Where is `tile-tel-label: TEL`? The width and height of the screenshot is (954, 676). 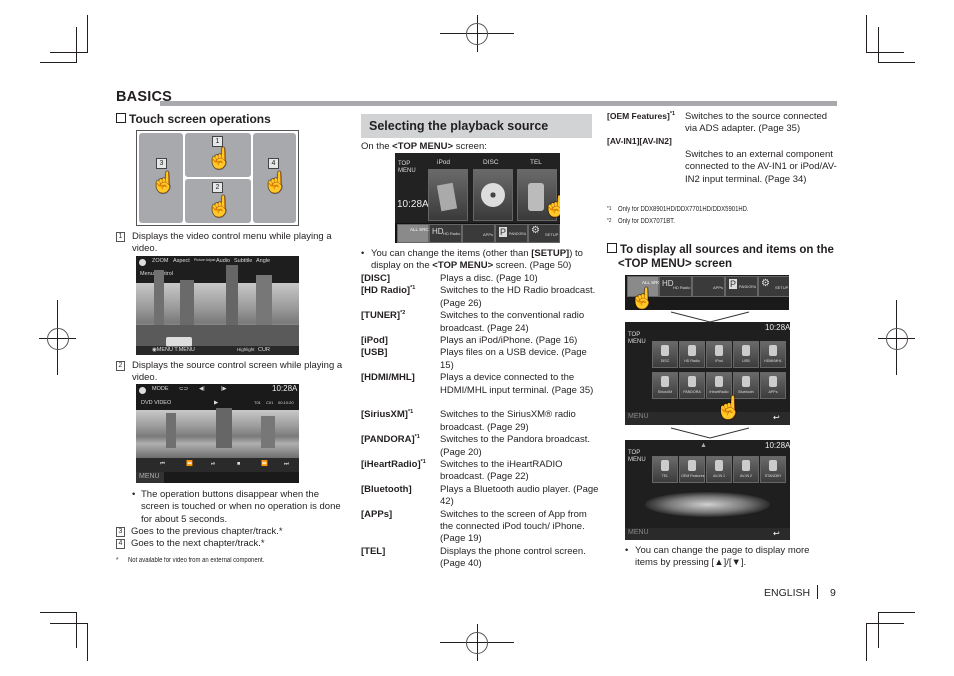
tile-tel-label: TEL is located at coordinates (536, 162).